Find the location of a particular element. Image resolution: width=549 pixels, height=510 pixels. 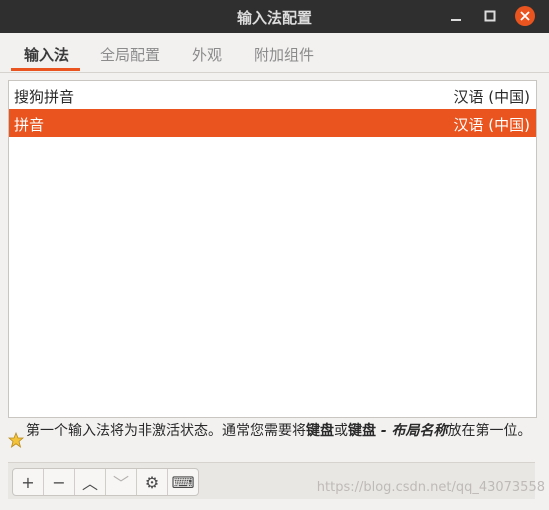

move-down-button: ﹀ is located at coordinates (121, 482).